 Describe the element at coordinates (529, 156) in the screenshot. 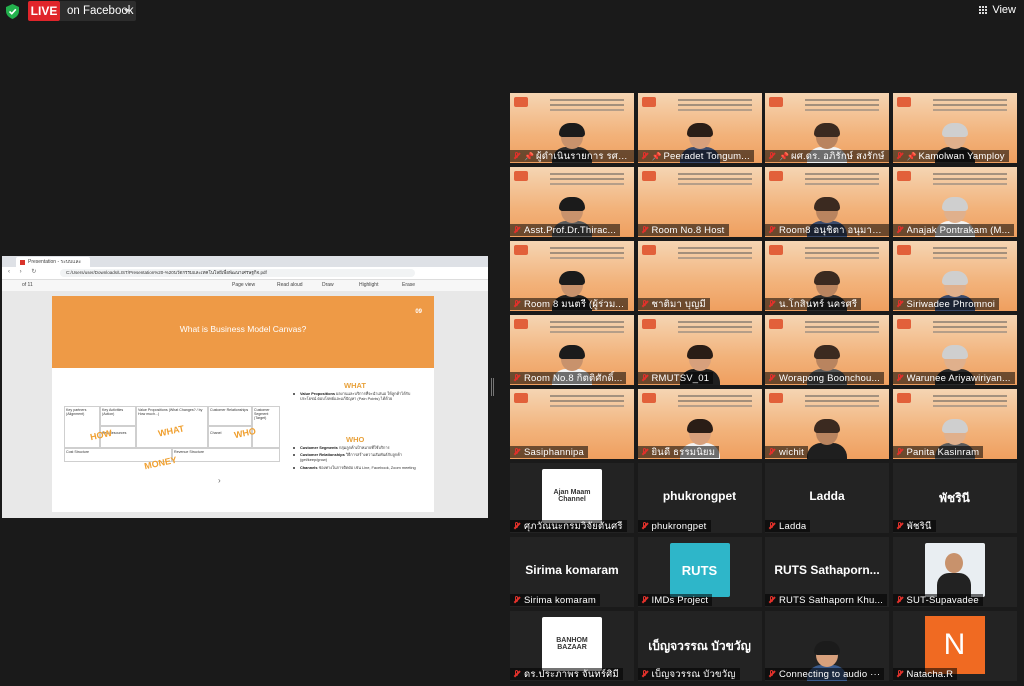

I see `pin-icon: 📌` at that location.